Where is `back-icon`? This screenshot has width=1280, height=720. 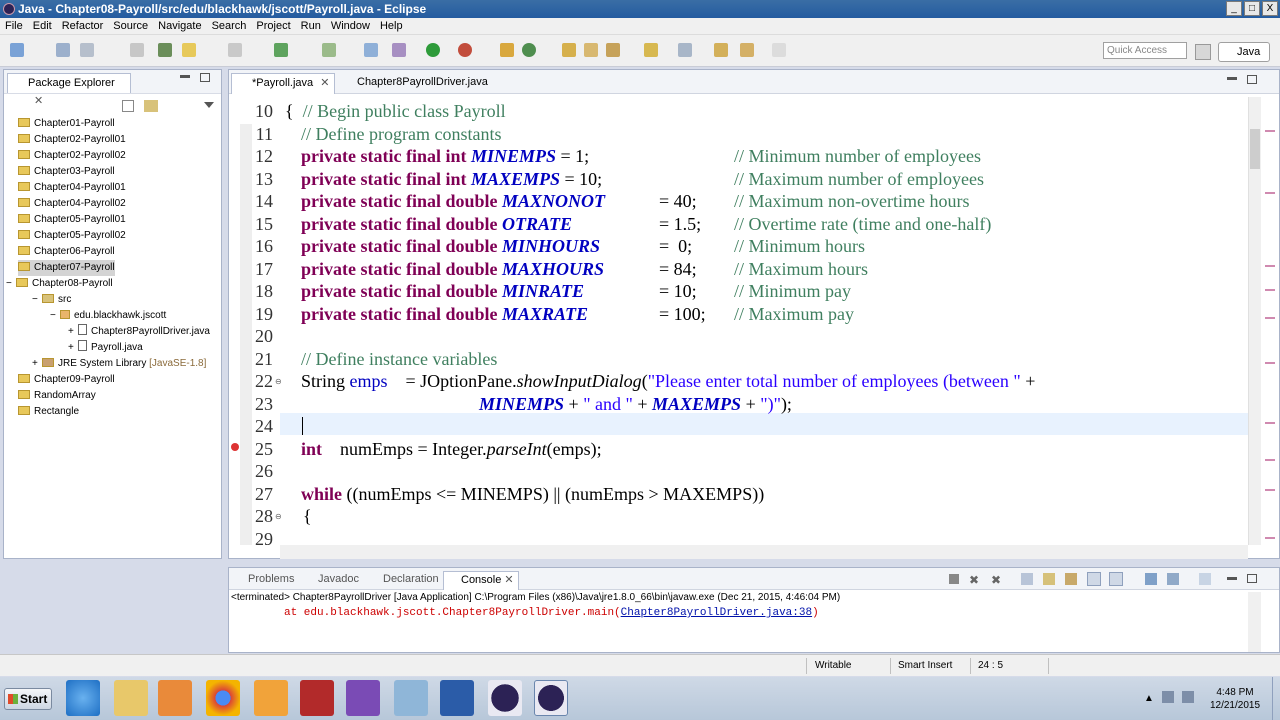
back-icon is located at coordinates (721, 50).